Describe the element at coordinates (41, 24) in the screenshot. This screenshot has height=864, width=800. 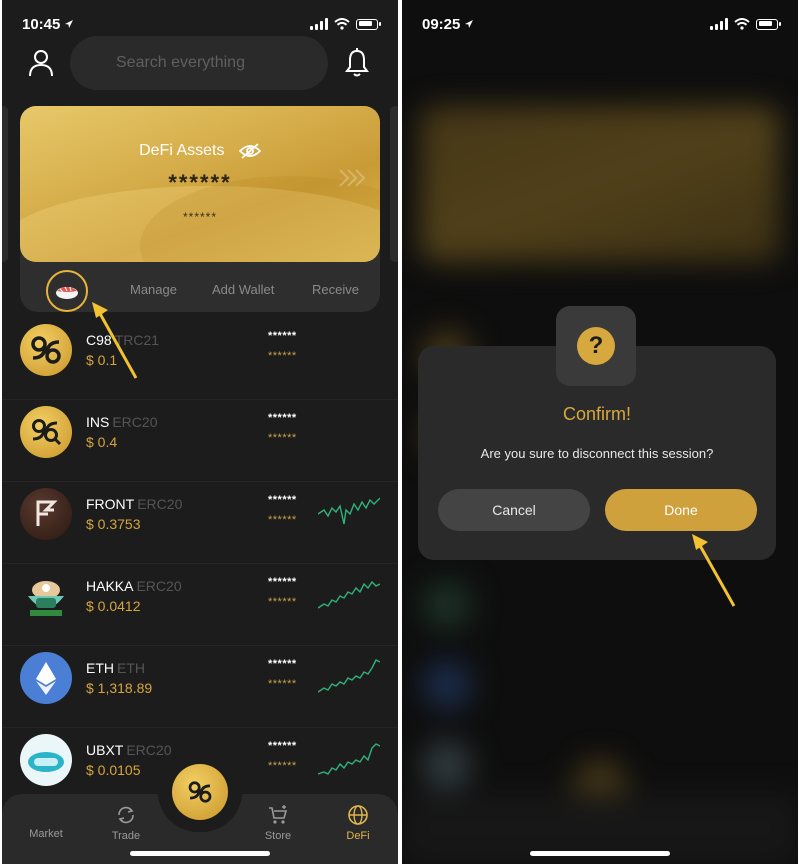
I see `status-time: 10:45` at that location.